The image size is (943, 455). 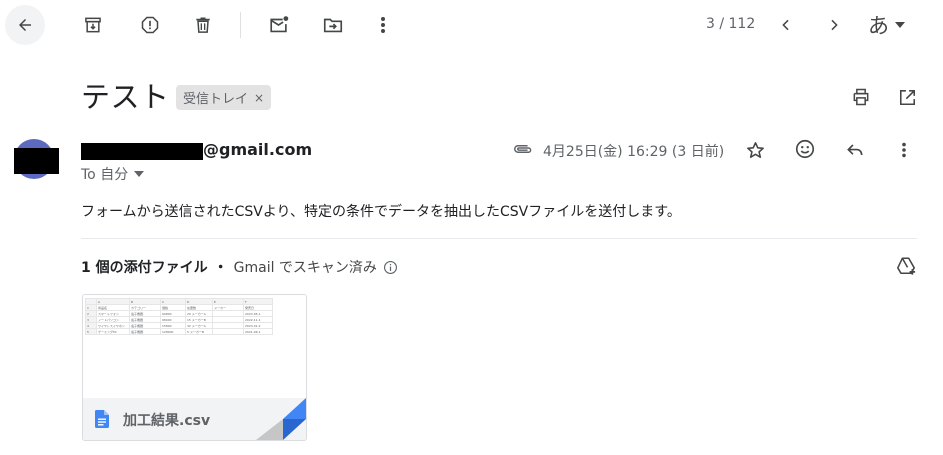 What do you see at coordinates (305, 268) in the screenshot?
I see `attachments-scan-note: Gmail でスキャン済み` at bounding box center [305, 268].